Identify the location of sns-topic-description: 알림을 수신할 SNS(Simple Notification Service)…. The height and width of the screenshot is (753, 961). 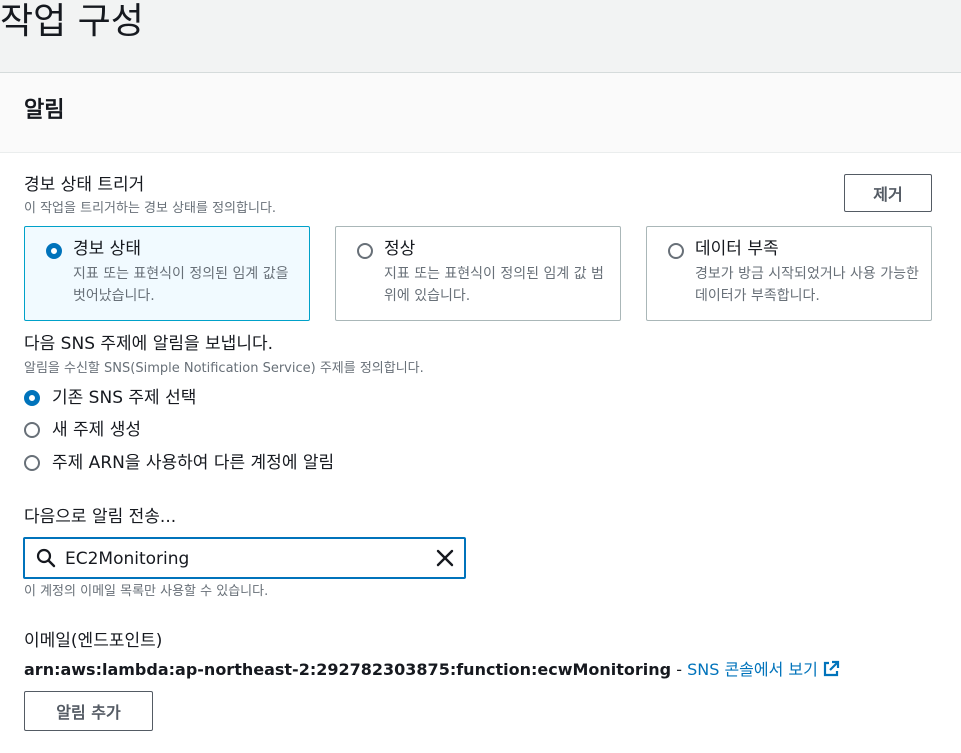
(224, 368).